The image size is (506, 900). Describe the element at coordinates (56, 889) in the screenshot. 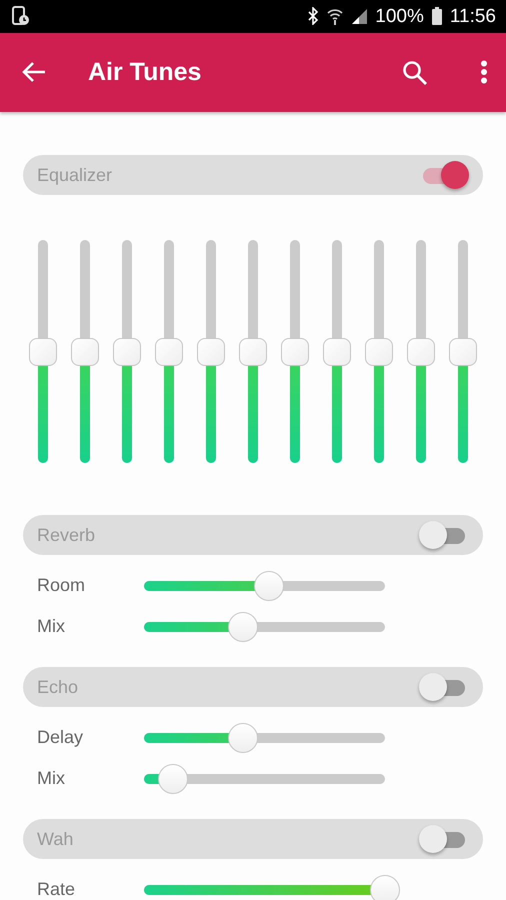

I see `slider-label: Rate` at that location.